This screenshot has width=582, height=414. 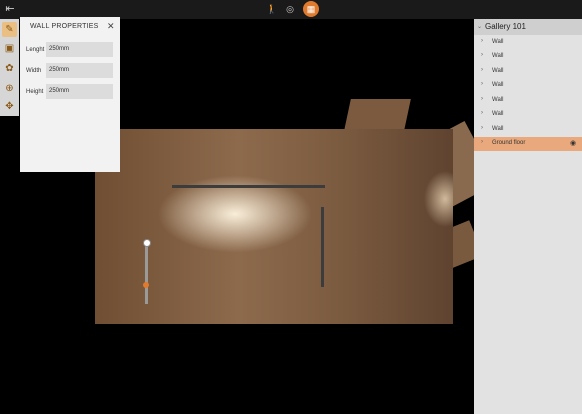 I want to click on back-icon: ⇤, so click(x=10, y=9).